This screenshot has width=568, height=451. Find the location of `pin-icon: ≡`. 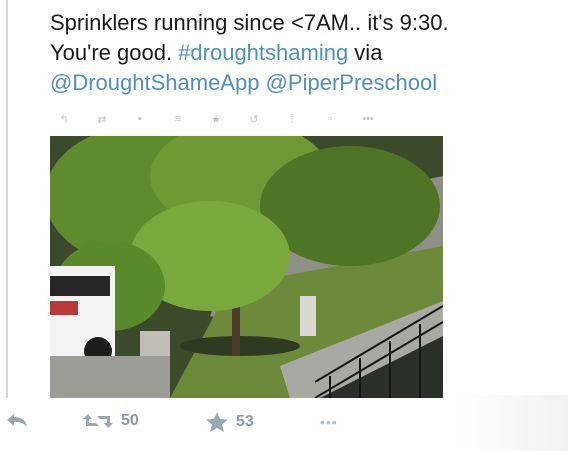

pin-icon: ≡ is located at coordinates (178, 119).